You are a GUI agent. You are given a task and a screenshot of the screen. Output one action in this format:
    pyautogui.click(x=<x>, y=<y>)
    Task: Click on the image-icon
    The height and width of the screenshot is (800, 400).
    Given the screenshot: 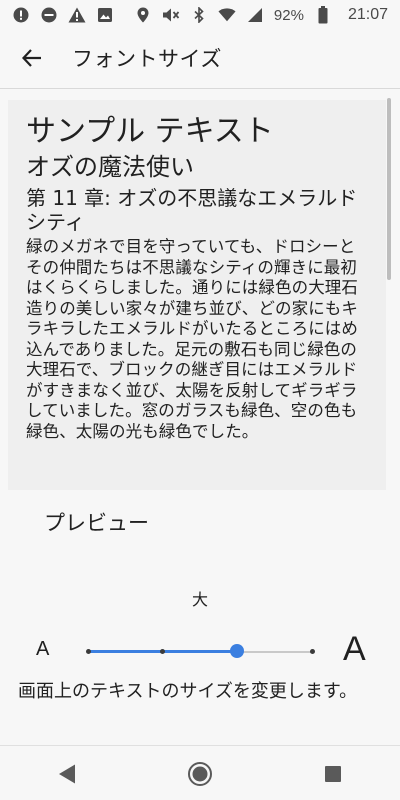 What is the action you would take?
    pyautogui.click(x=105, y=15)
    